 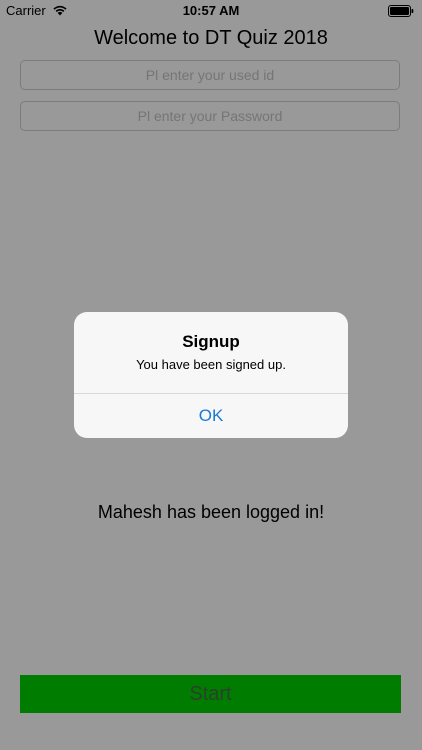 What do you see at coordinates (211, 364) in the screenshot?
I see `alert-message: You have been signed up.` at bounding box center [211, 364].